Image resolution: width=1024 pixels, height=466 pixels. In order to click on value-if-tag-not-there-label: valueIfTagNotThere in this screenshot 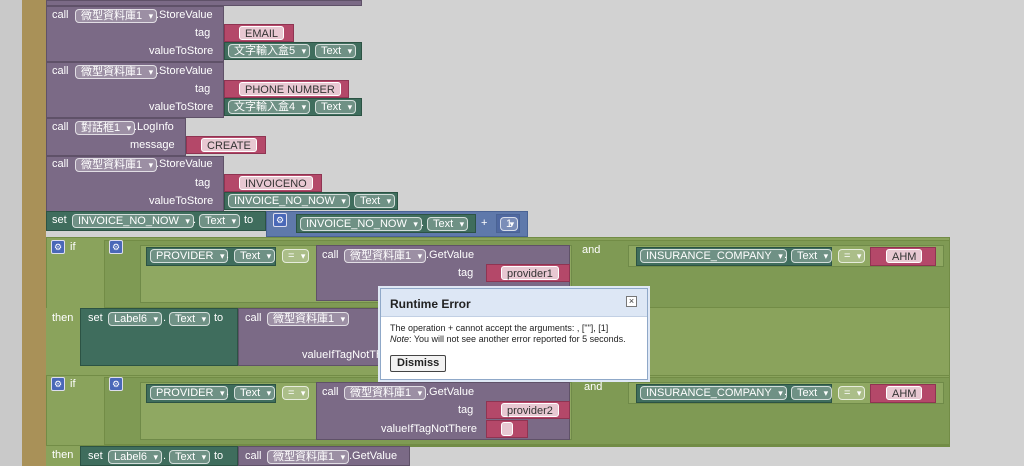, I will do `click(429, 429)`.